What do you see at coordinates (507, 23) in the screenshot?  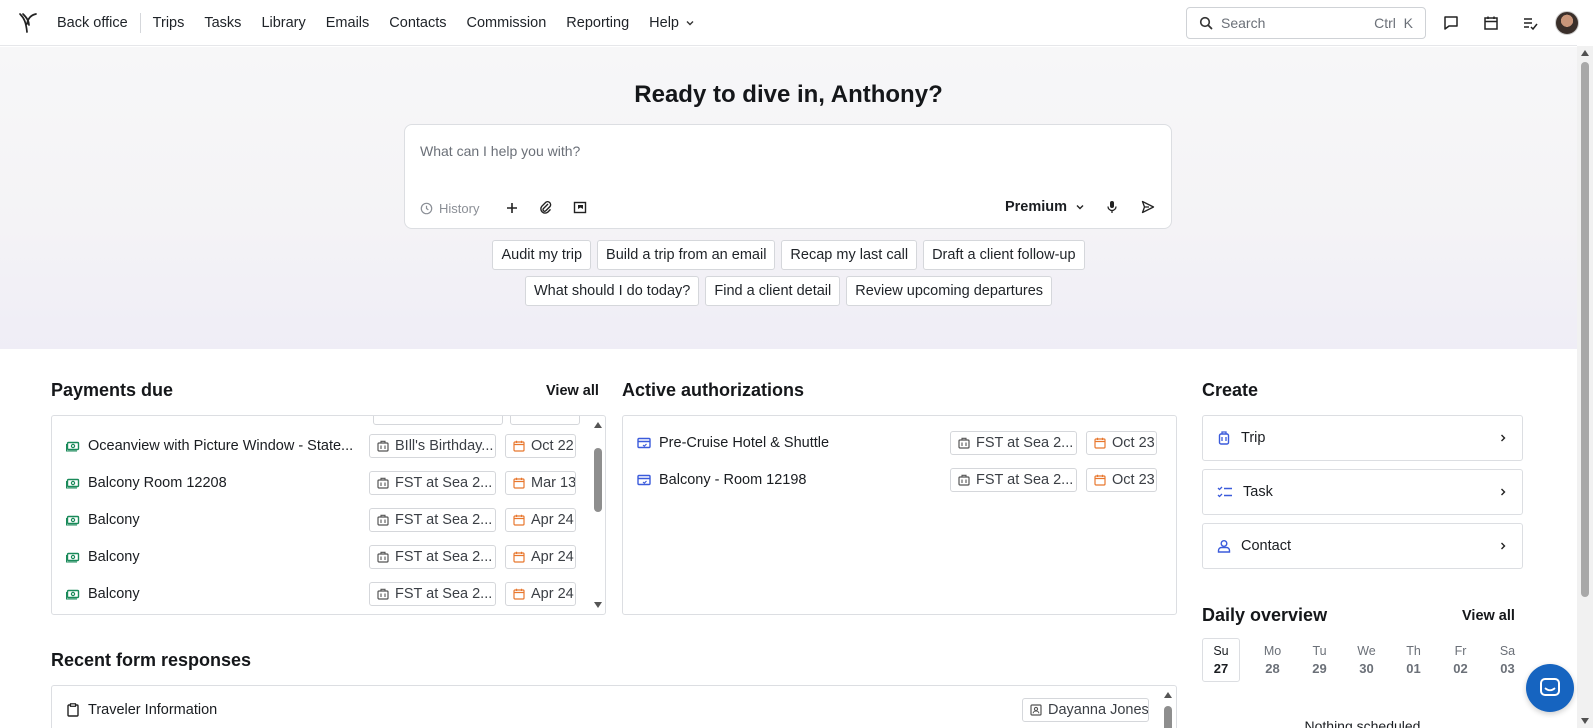 I see `nav-commission: Commission` at bounding box center [507, 23].